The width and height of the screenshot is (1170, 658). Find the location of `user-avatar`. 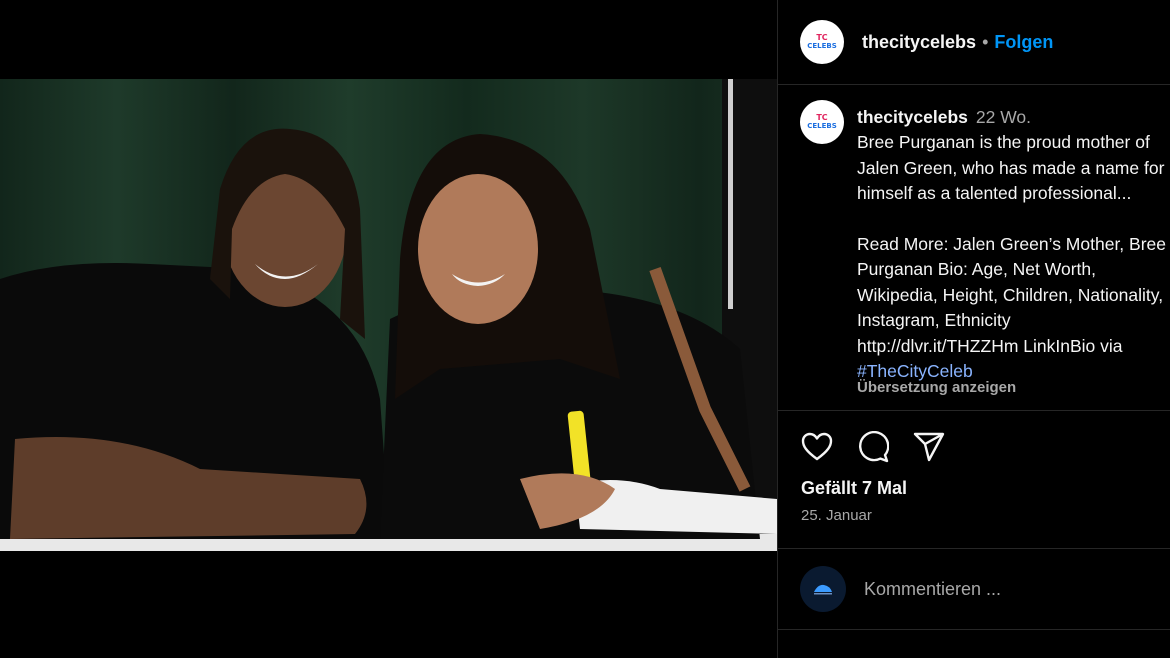

user-avatar is located at coordinates (823, 589).